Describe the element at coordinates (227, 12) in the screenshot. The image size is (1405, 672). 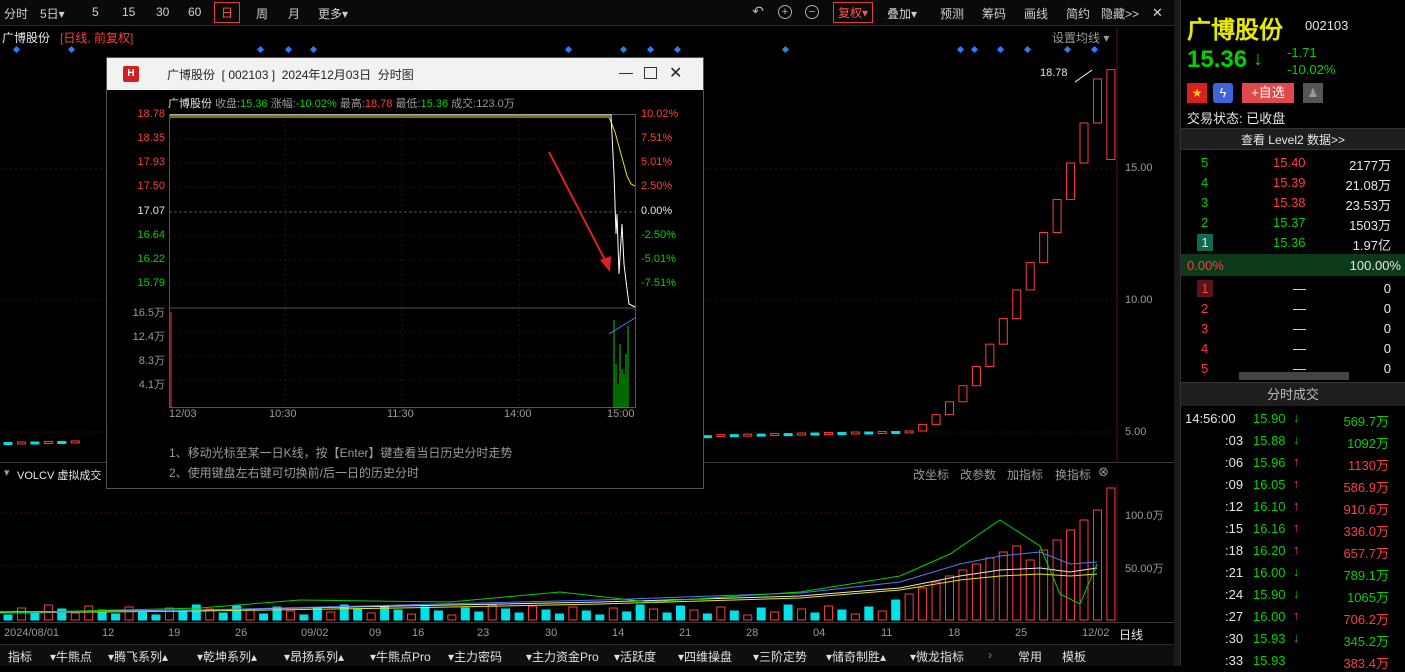
I see `tab-daily: 日` at that location.